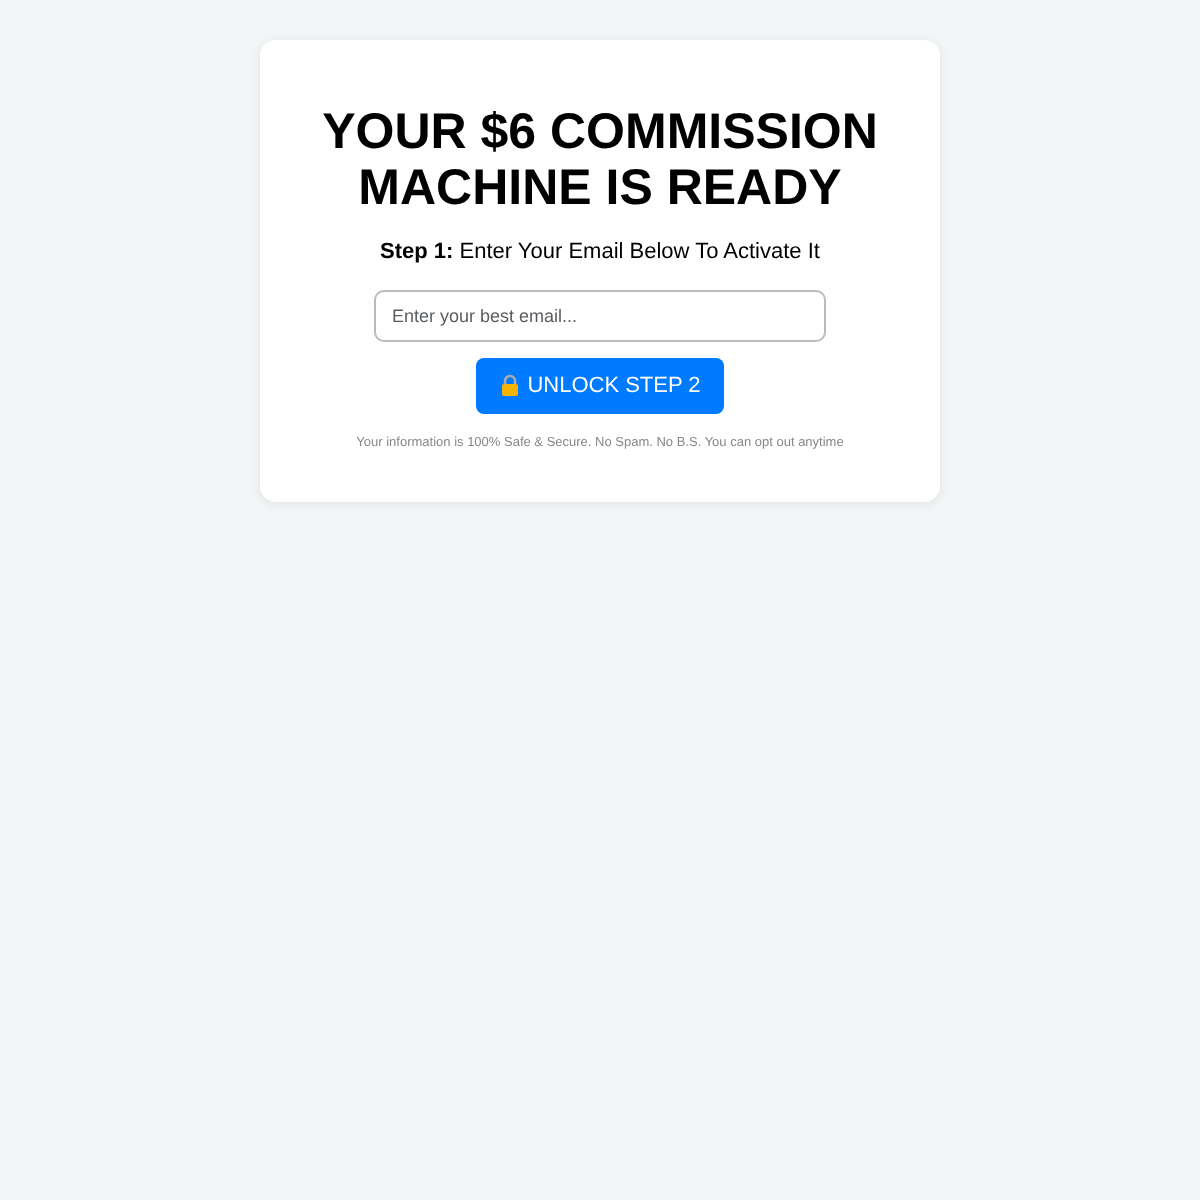 The width and height of the screenshot is (1200, 1200). Describe the element at coordinates (509, 385) in the screenshot. I see `lock-icon` at that location.